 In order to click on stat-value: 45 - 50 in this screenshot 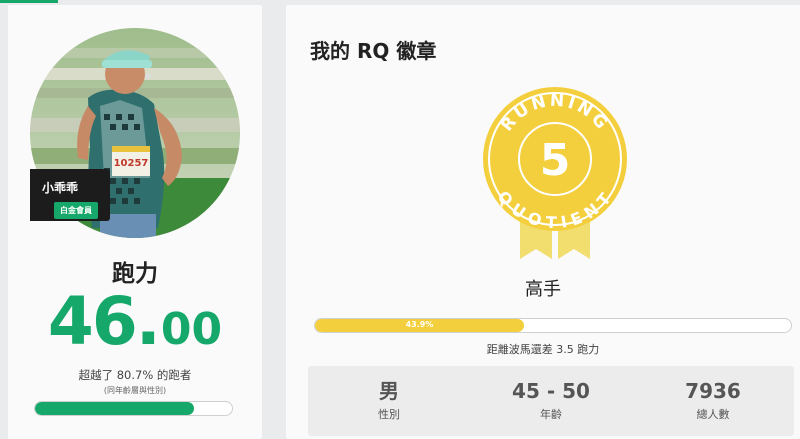, I will do `click(551, 391)`.